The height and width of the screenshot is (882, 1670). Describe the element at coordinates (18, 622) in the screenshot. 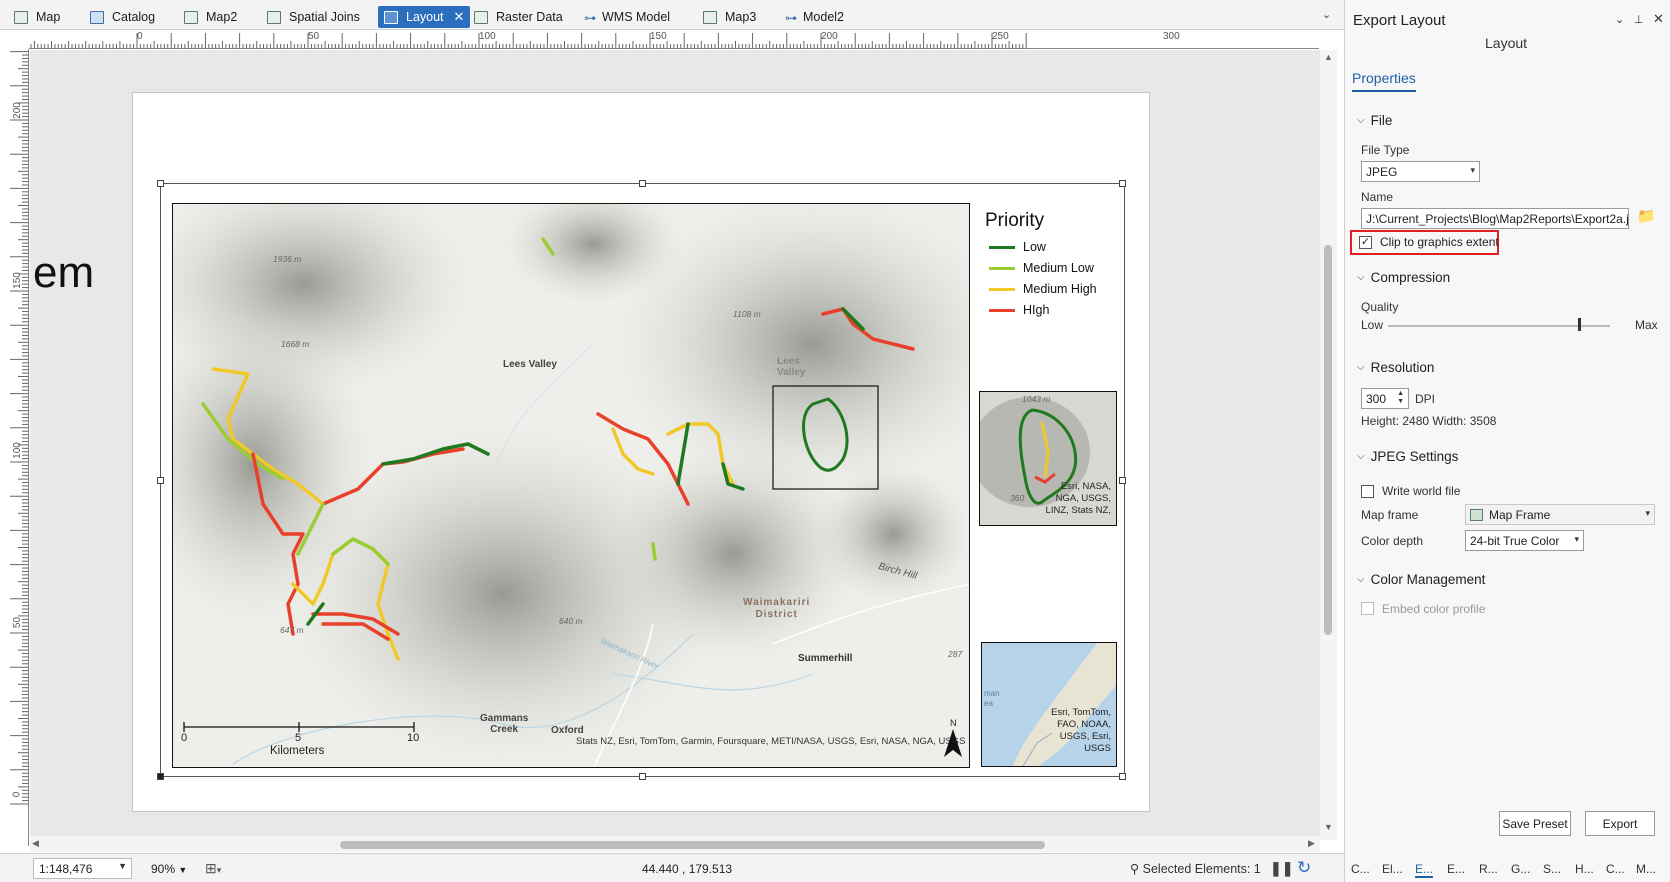

I see `ruler-label: 50` at that location.